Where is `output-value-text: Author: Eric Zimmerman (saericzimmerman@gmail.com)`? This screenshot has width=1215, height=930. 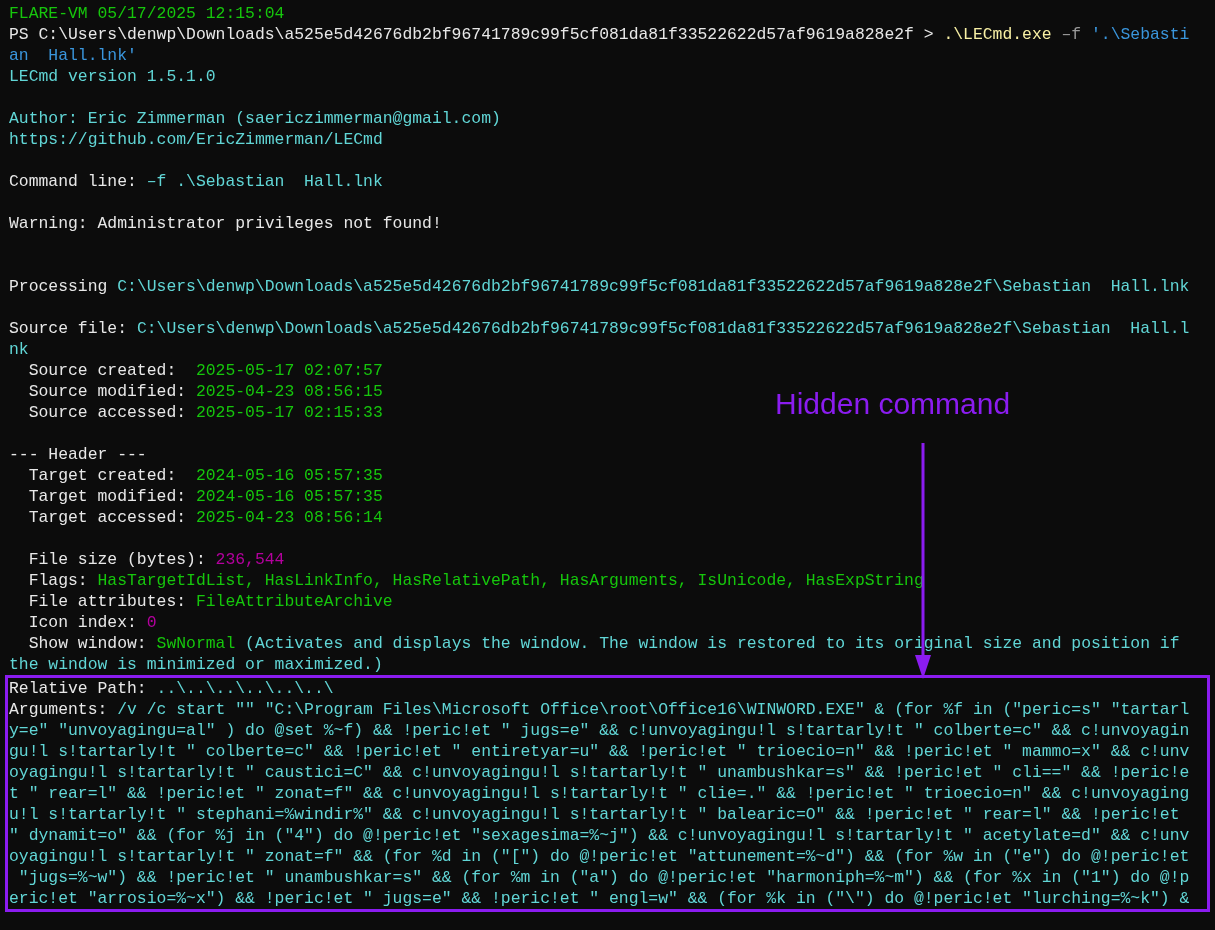
output-value-text: Author: Eric Zimmerman (saericzimmerman@gmail.com) is located at coordinates (255, 118).